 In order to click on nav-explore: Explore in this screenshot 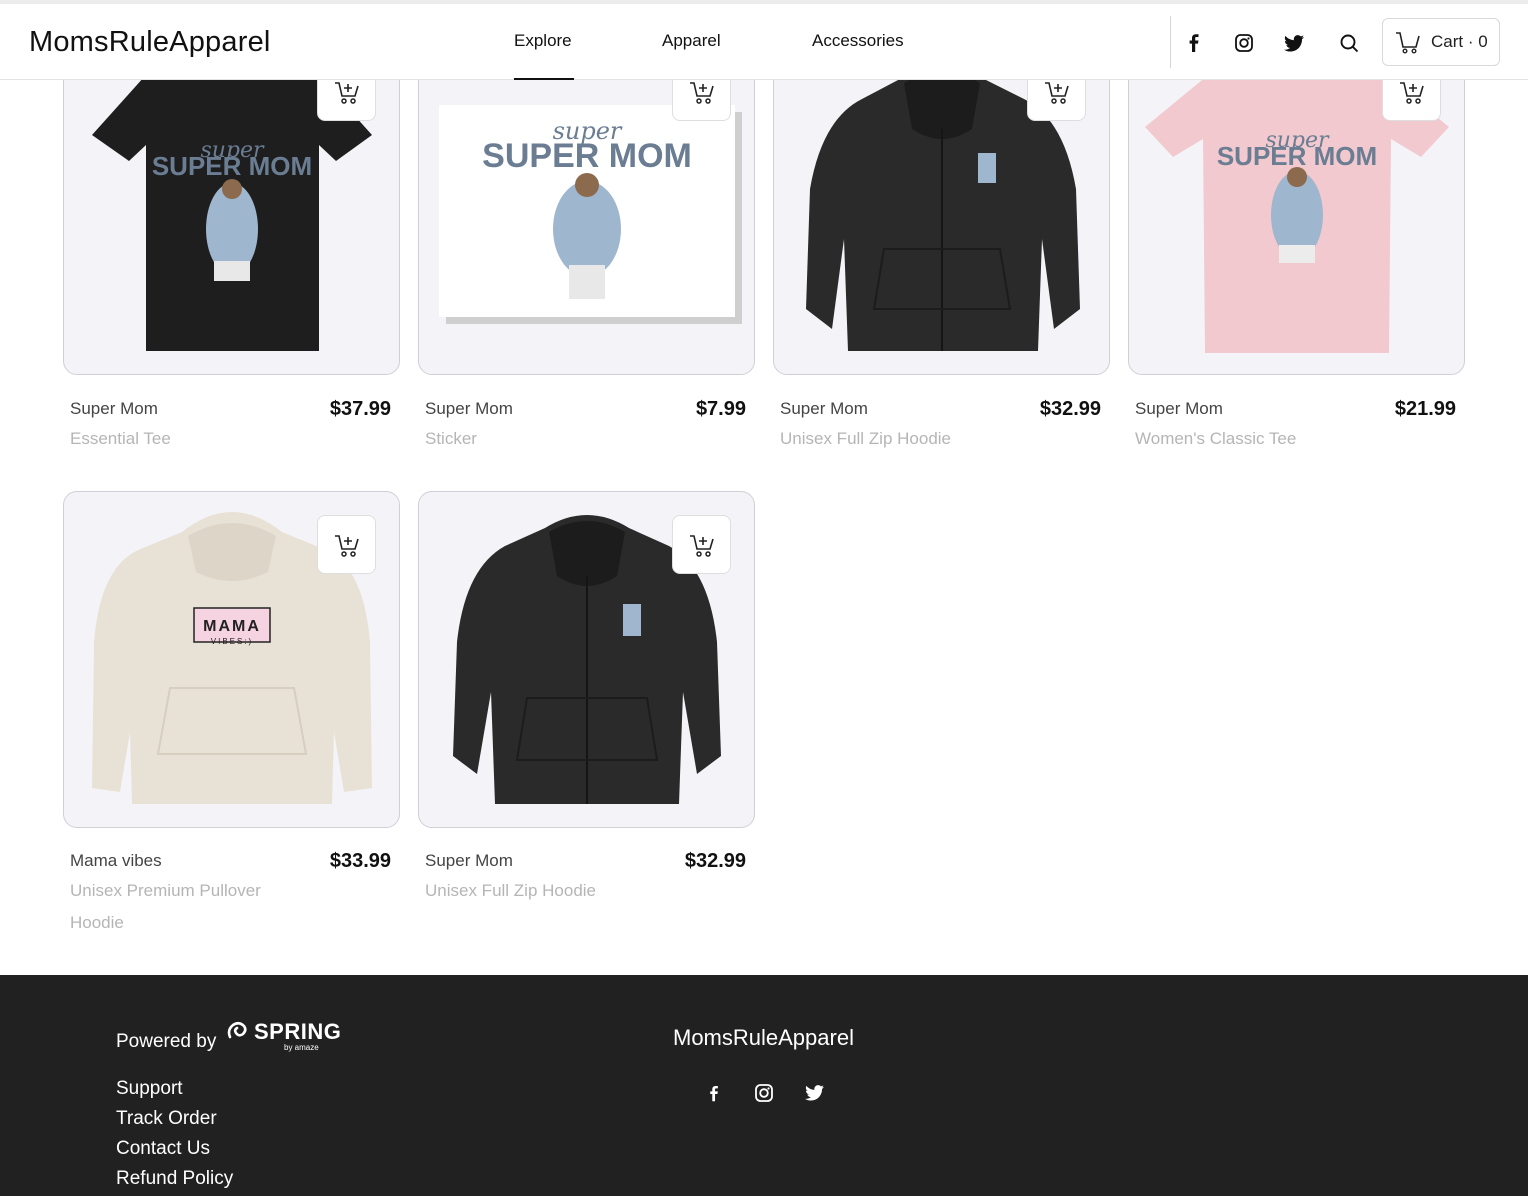, I will do `click(543, 41)`.